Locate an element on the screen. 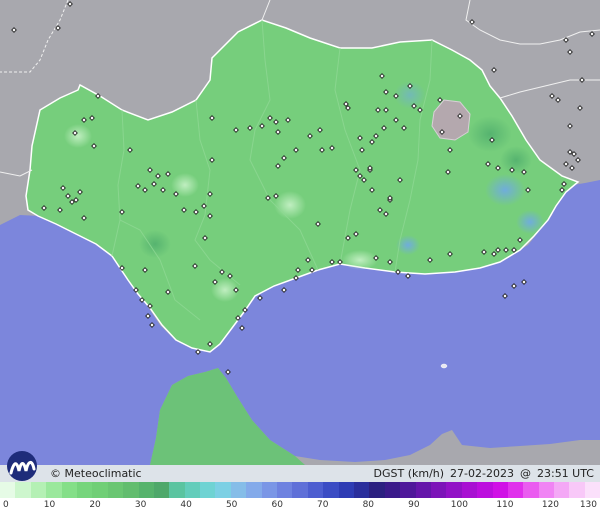  legend-swatches is located at coordinates (300, 490).